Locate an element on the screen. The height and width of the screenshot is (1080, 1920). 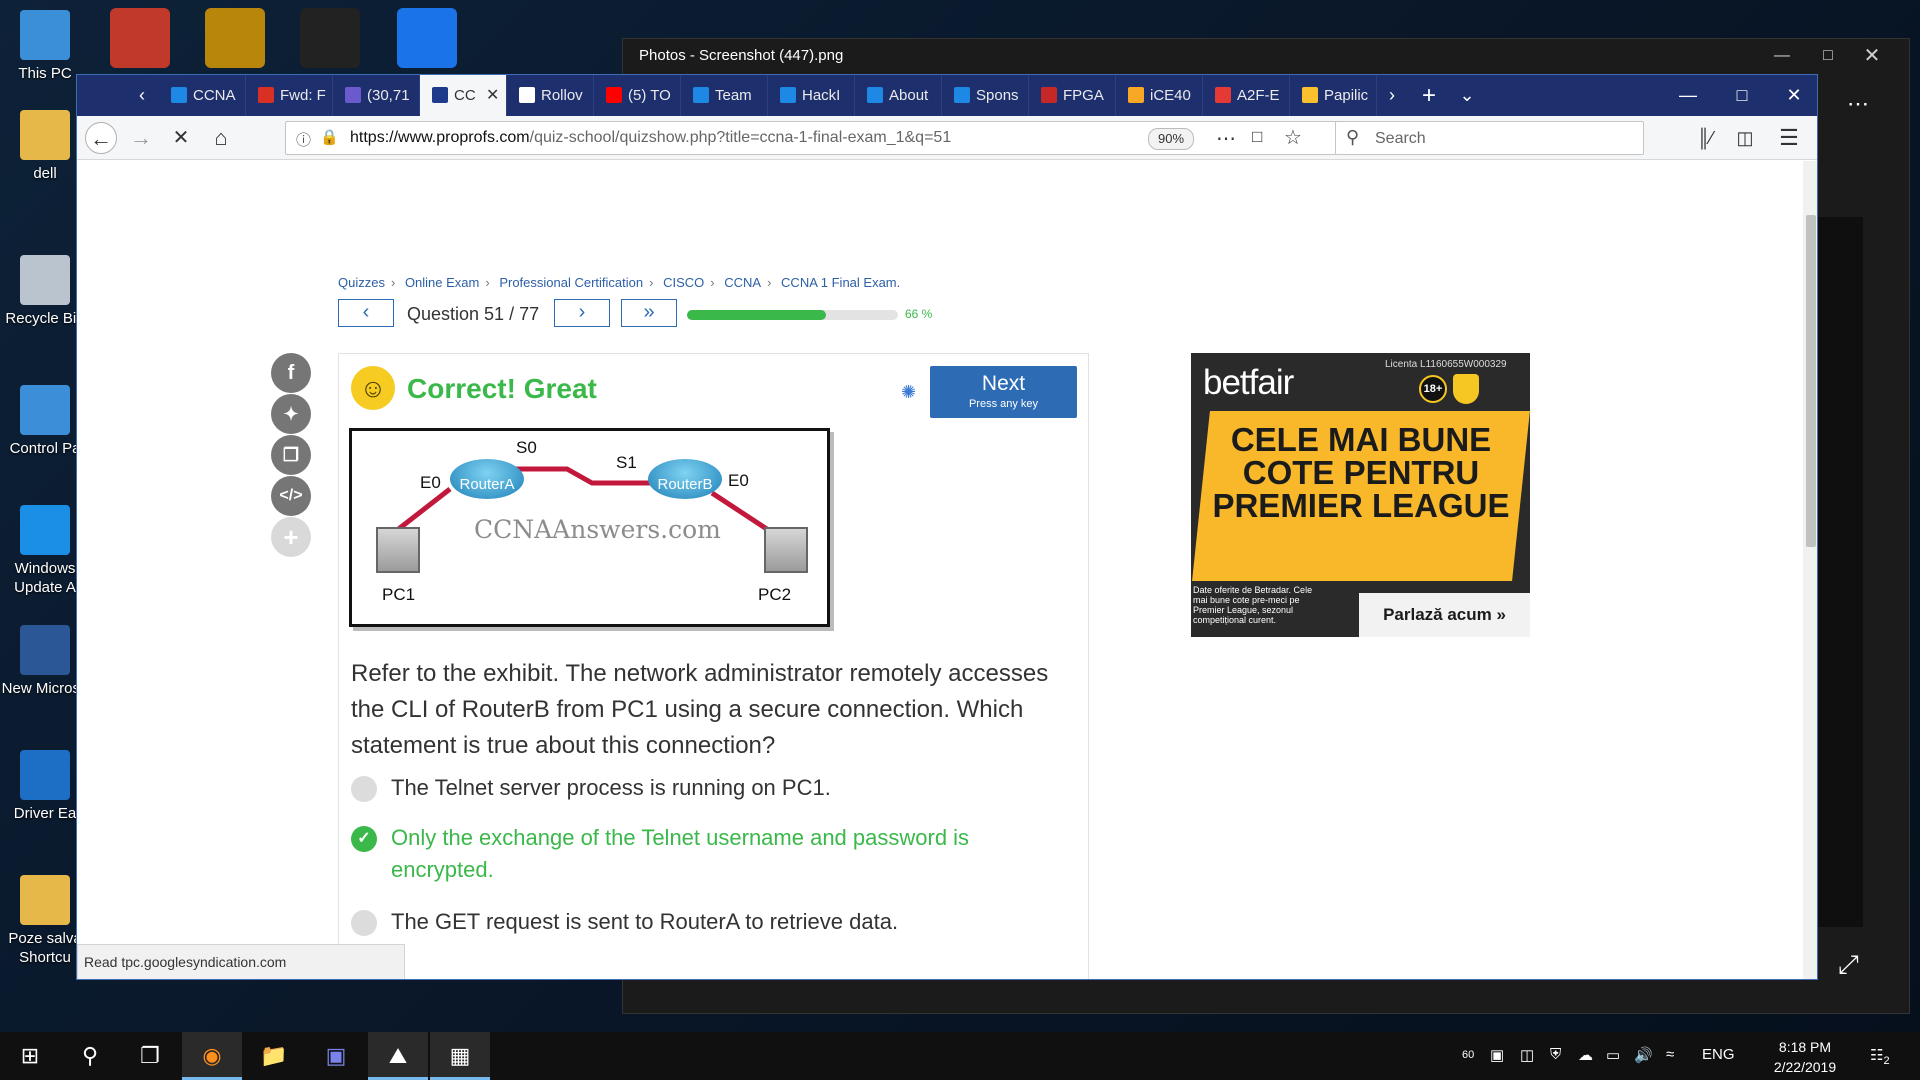
back-button: ← is located at coordinates (101, 138).